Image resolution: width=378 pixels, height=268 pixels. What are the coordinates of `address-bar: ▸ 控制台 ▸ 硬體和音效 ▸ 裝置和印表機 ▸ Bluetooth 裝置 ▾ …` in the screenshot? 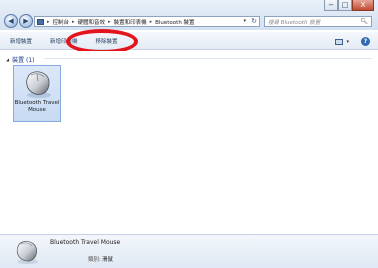 It's located at (147, 21).